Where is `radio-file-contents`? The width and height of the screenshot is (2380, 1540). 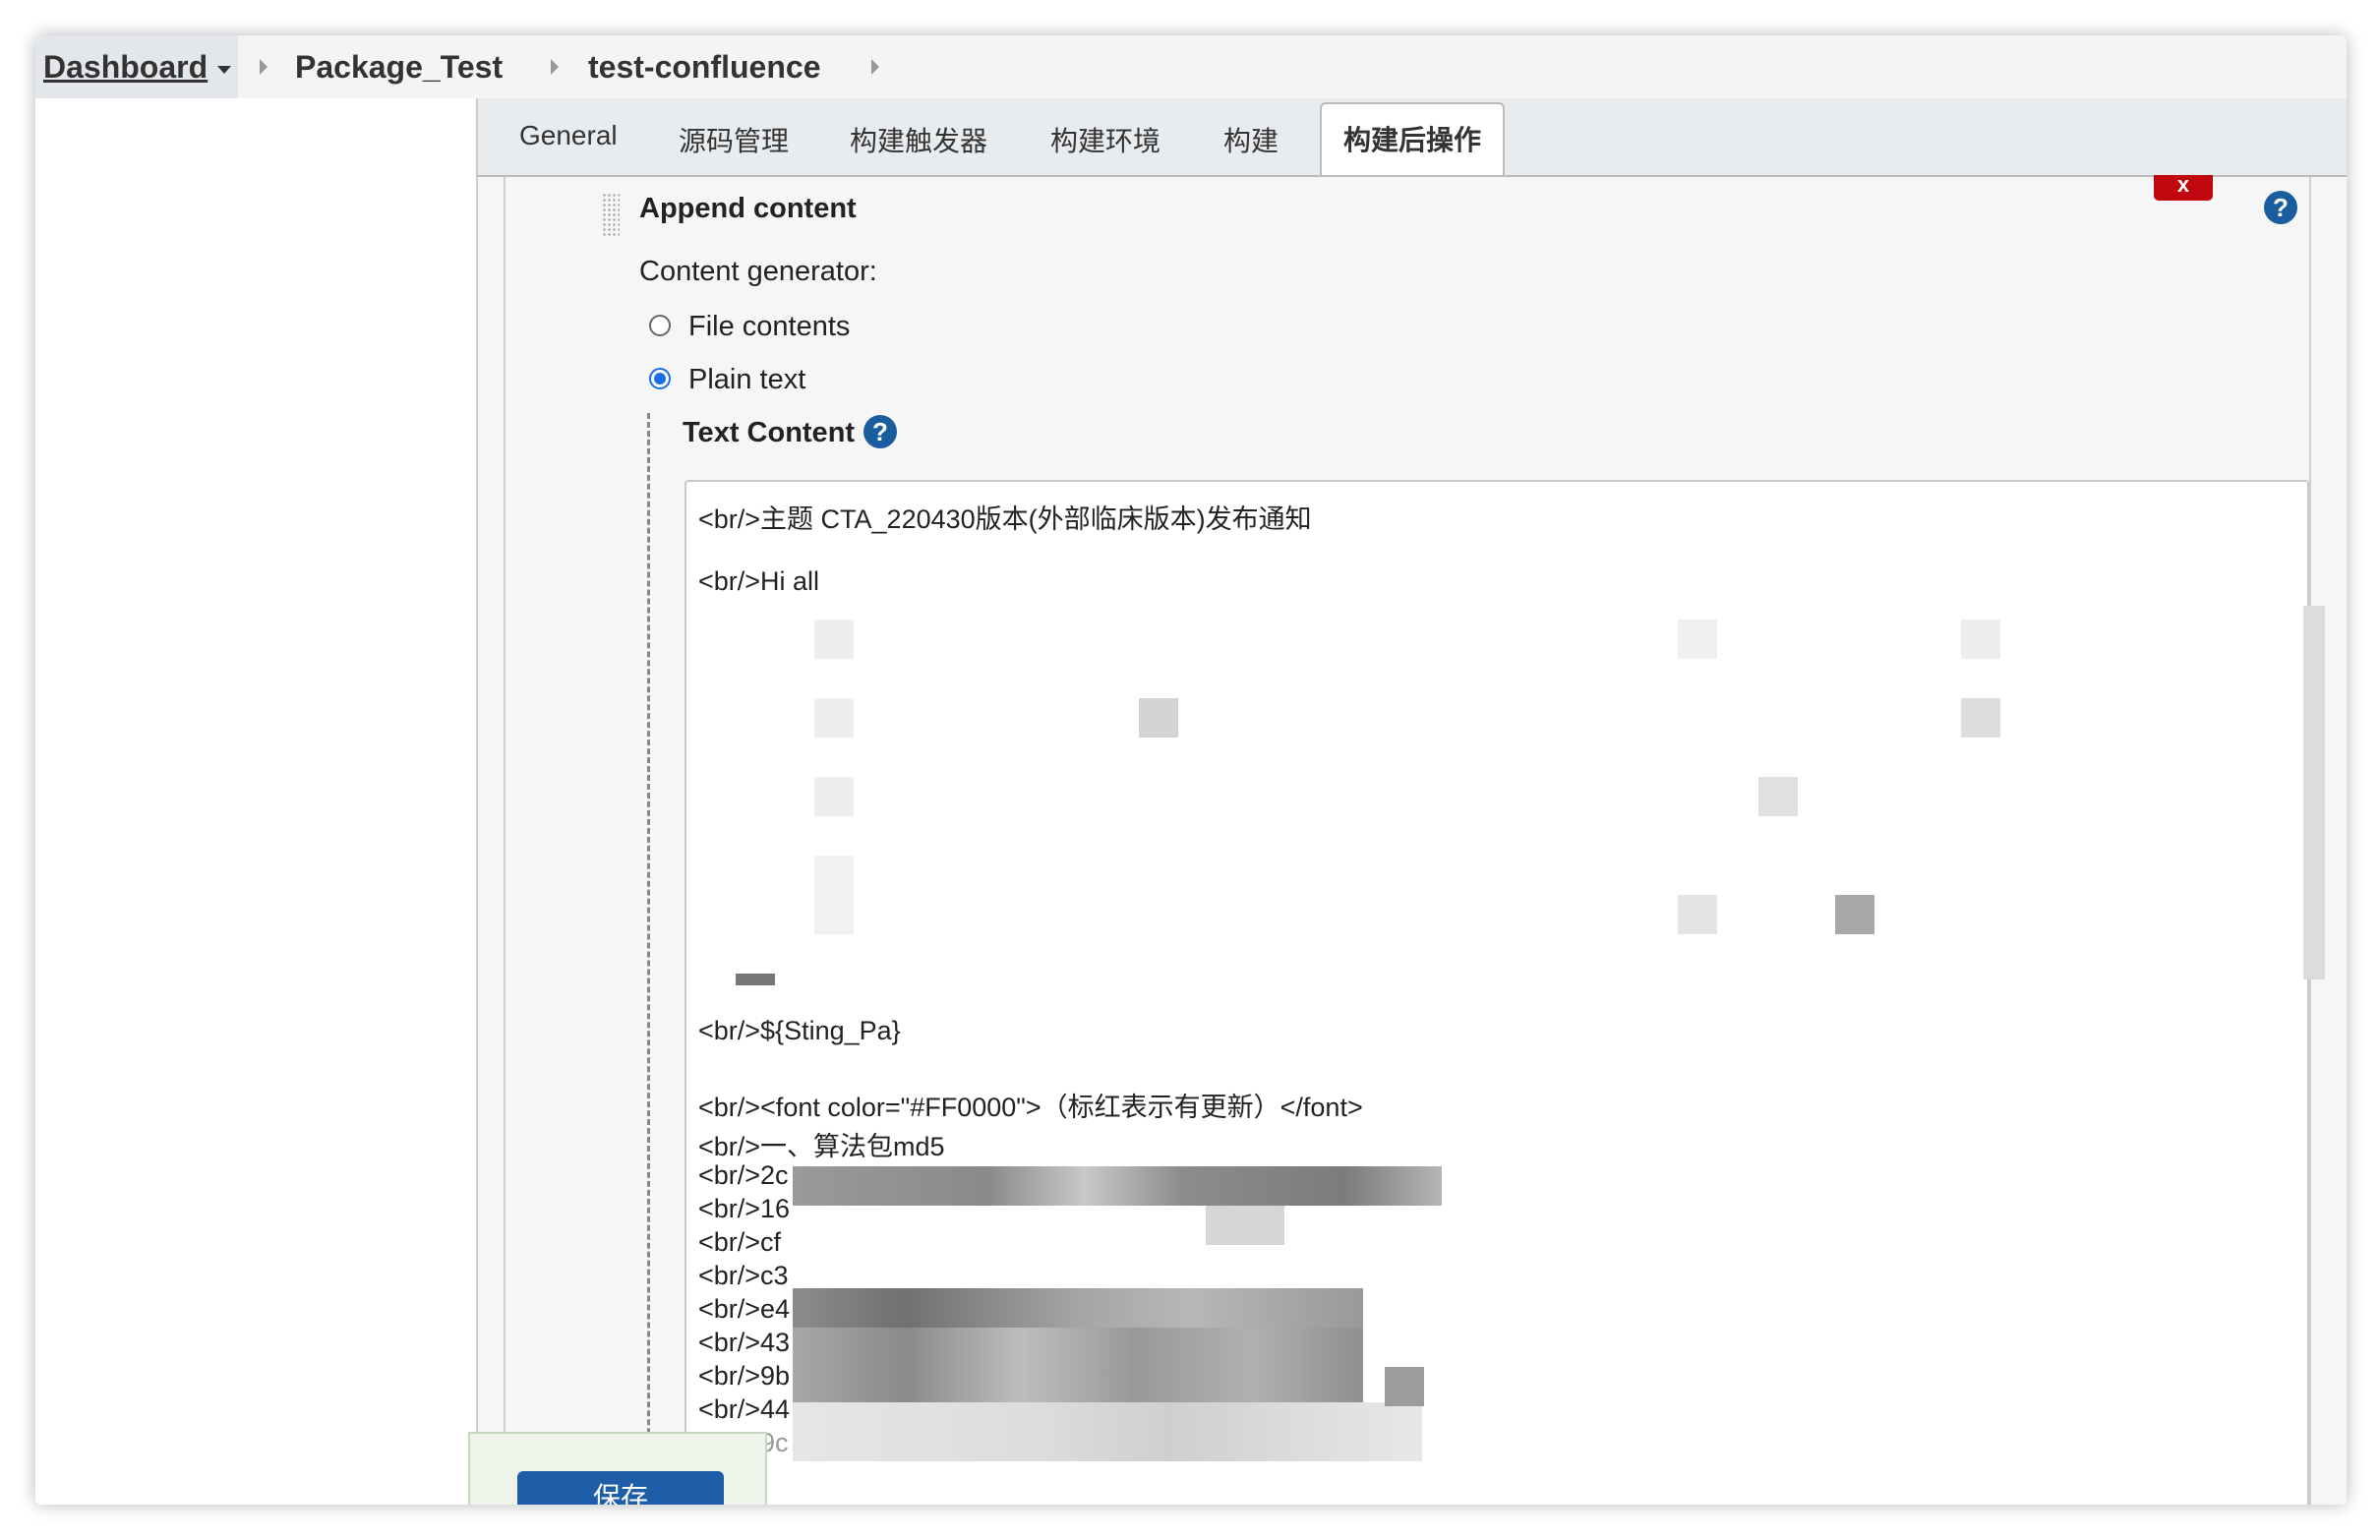
radio-file-contents is located at coordinates (660, 325).